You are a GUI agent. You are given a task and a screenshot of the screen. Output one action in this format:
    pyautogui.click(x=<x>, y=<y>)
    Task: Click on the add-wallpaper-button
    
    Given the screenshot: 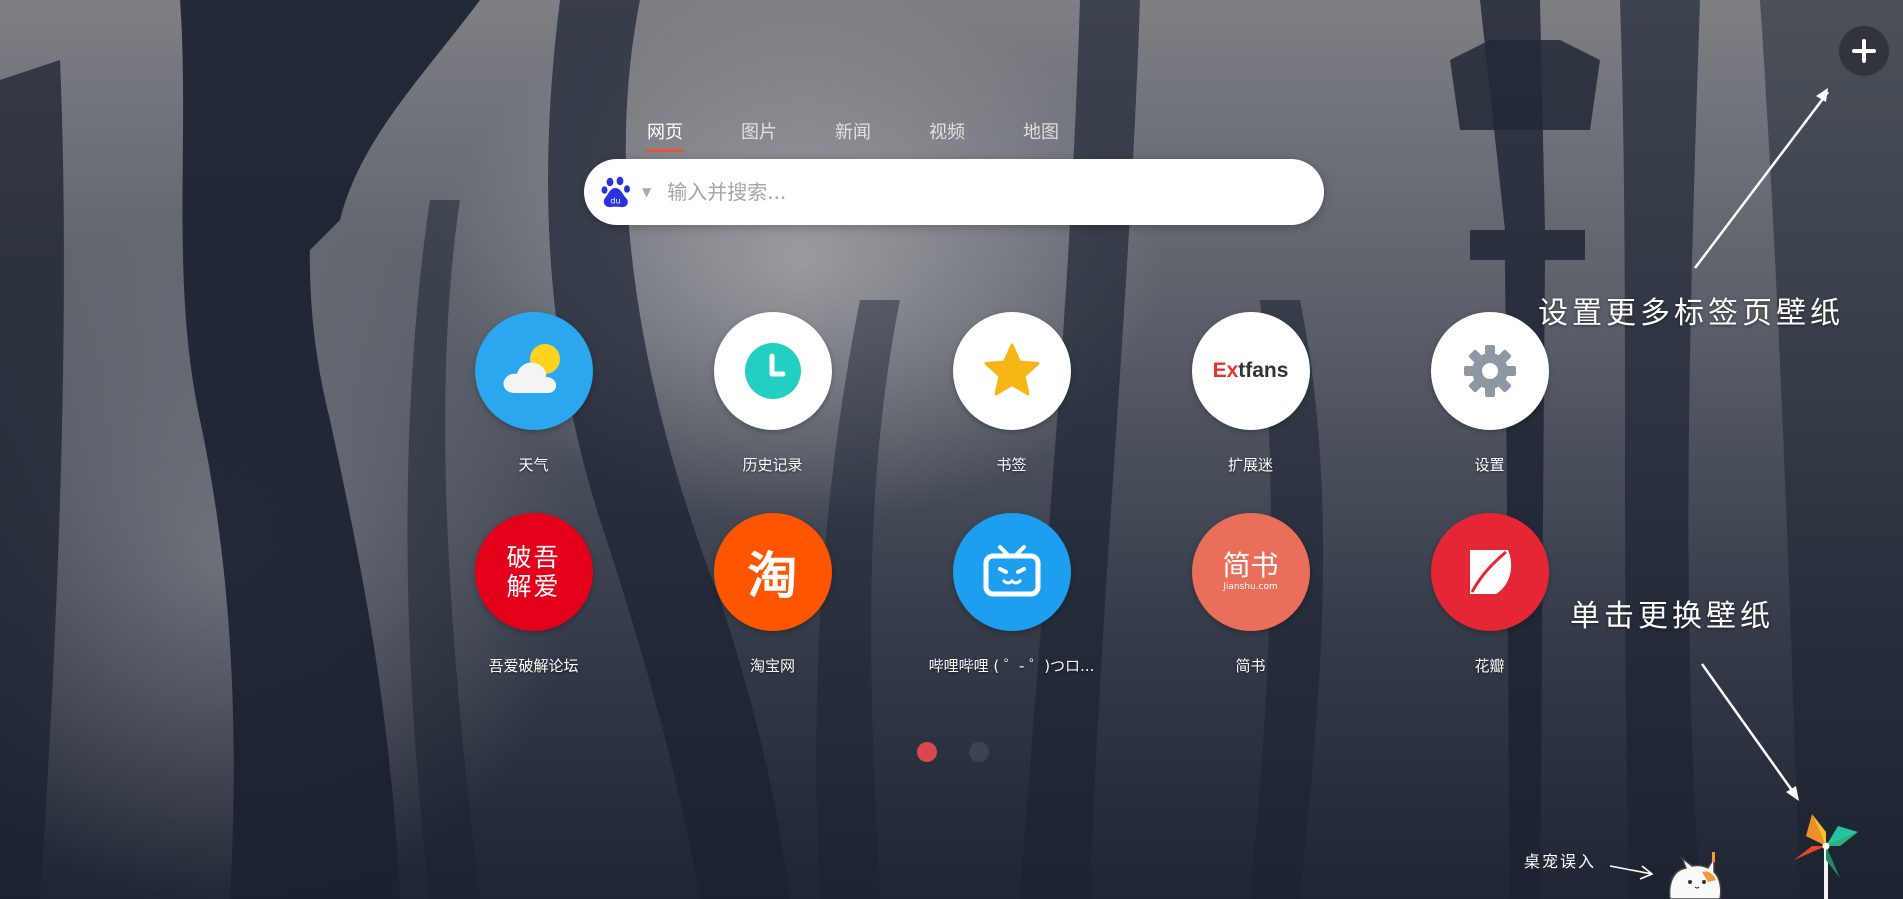 What is the action you would take?
    pyautogui.click(x=1864, y=51)
    